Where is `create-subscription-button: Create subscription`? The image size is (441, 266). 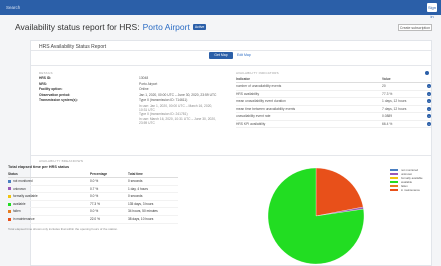
create-subscription-button: Create subscription is located at coordinates (415, 27).